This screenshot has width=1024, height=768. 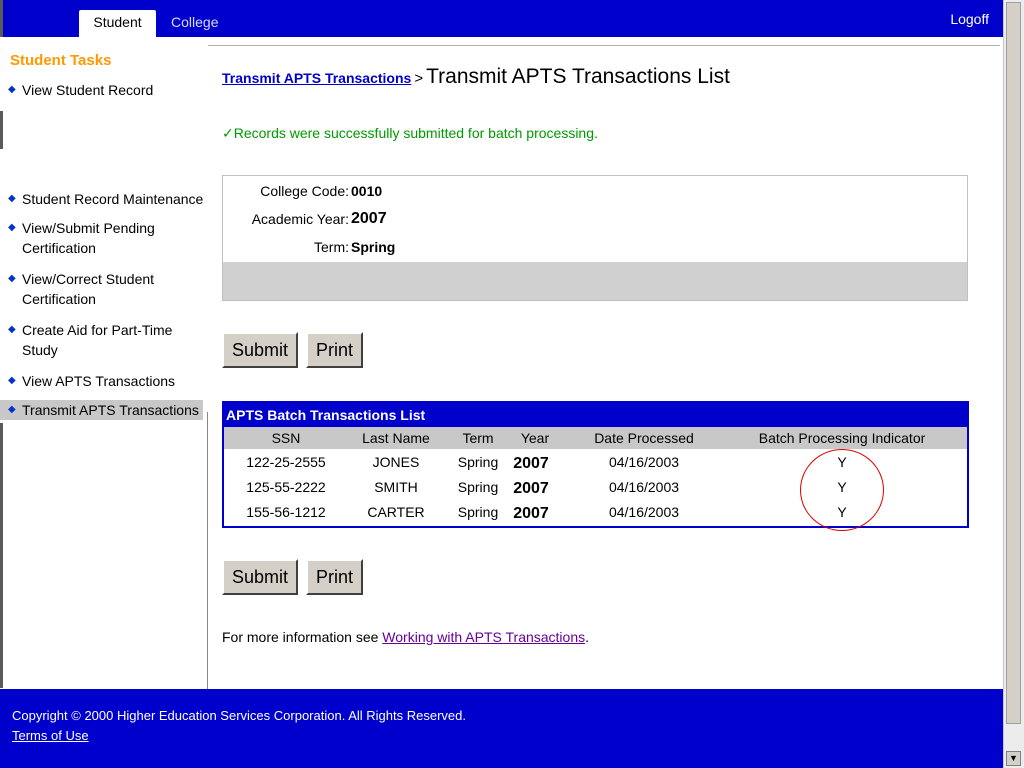 I want to click on table-cell-ssn: 155-56-1212, so click(x=286, y=512).